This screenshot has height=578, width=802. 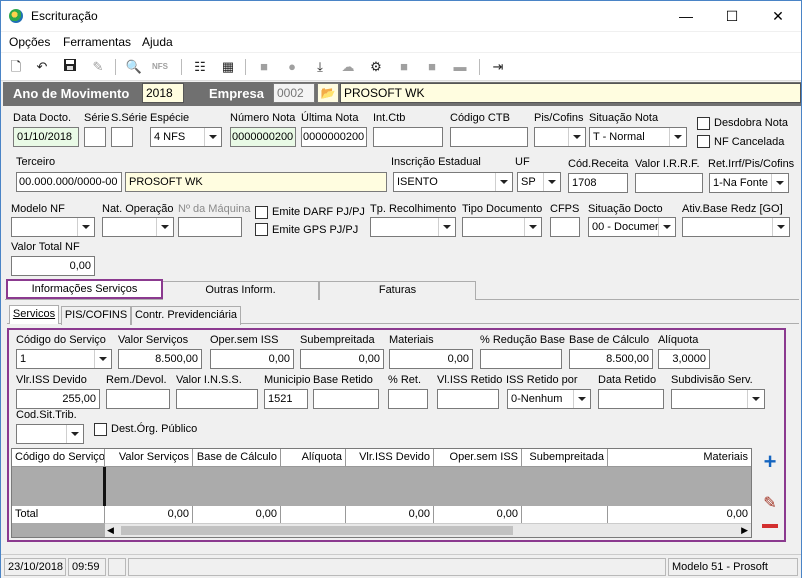 I want to click on n-maquina-input, so click(x=210, y=227).